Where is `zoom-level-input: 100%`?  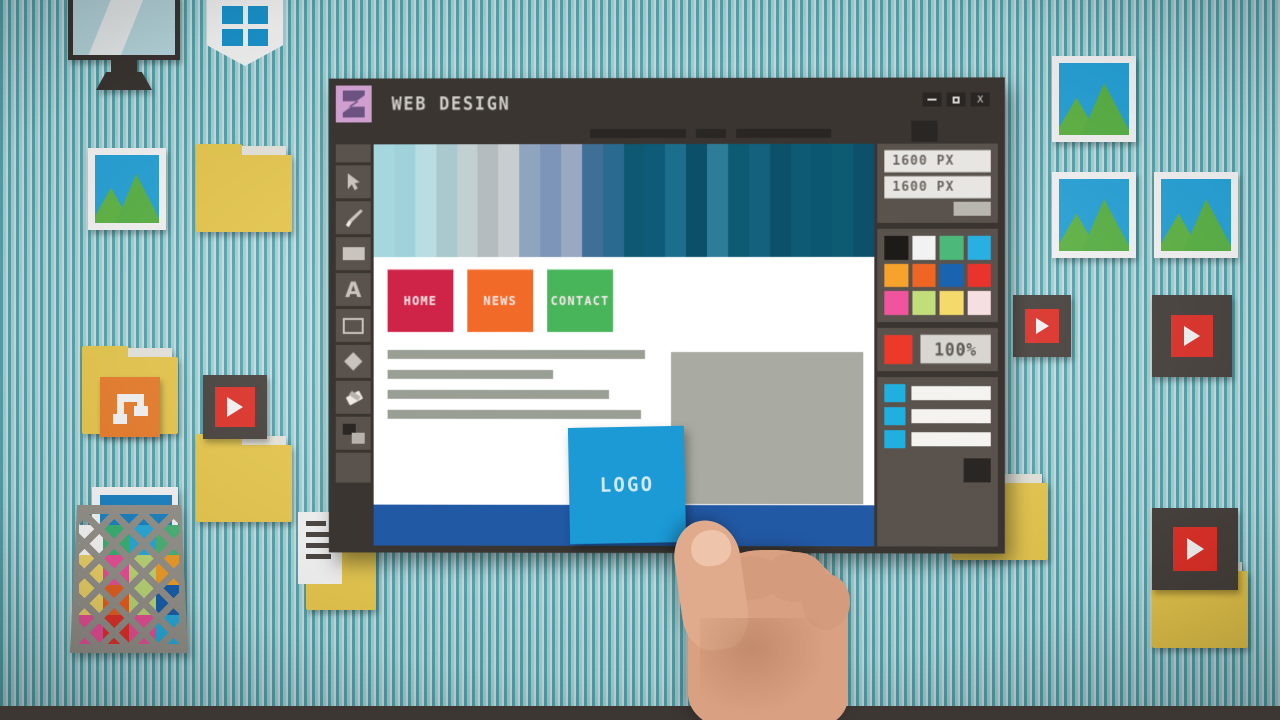 zoom-level-input: 100% is located at coordinates (955, 349).